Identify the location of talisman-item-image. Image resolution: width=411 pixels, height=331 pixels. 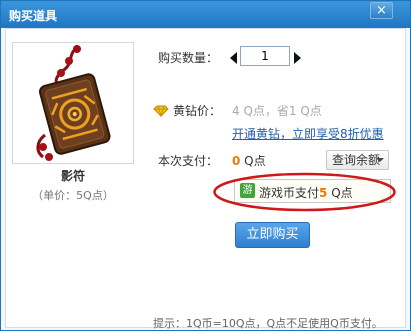
(73, 103).